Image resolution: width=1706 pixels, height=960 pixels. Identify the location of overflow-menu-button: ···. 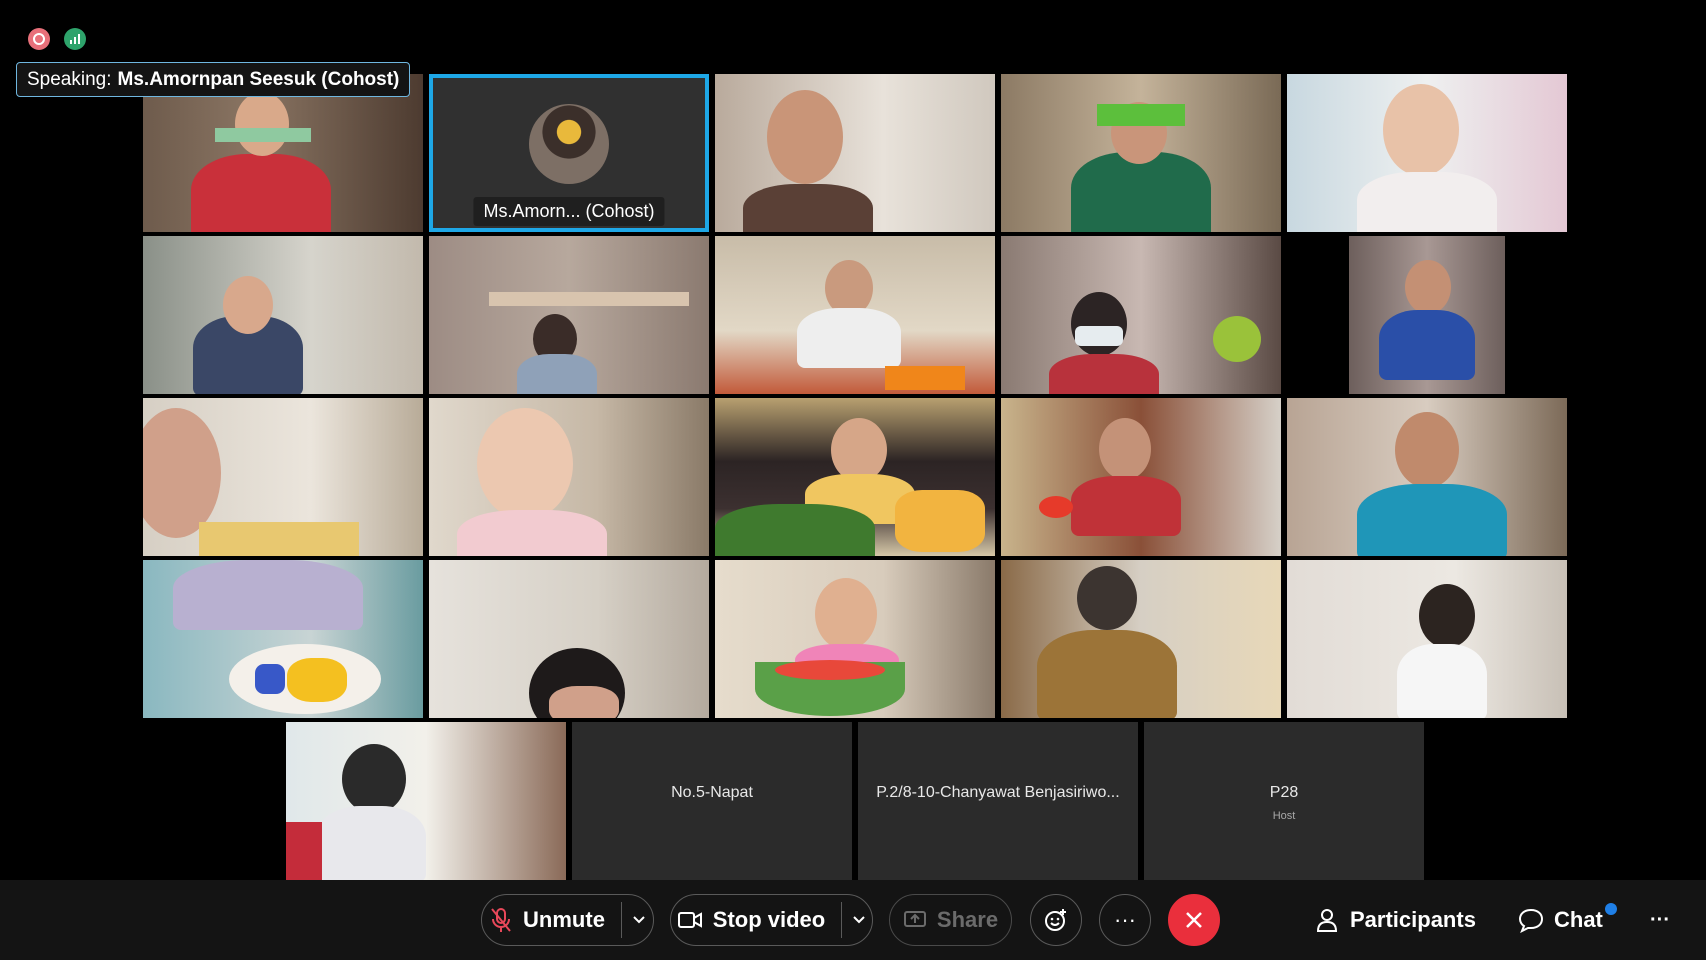
(1660, 920).